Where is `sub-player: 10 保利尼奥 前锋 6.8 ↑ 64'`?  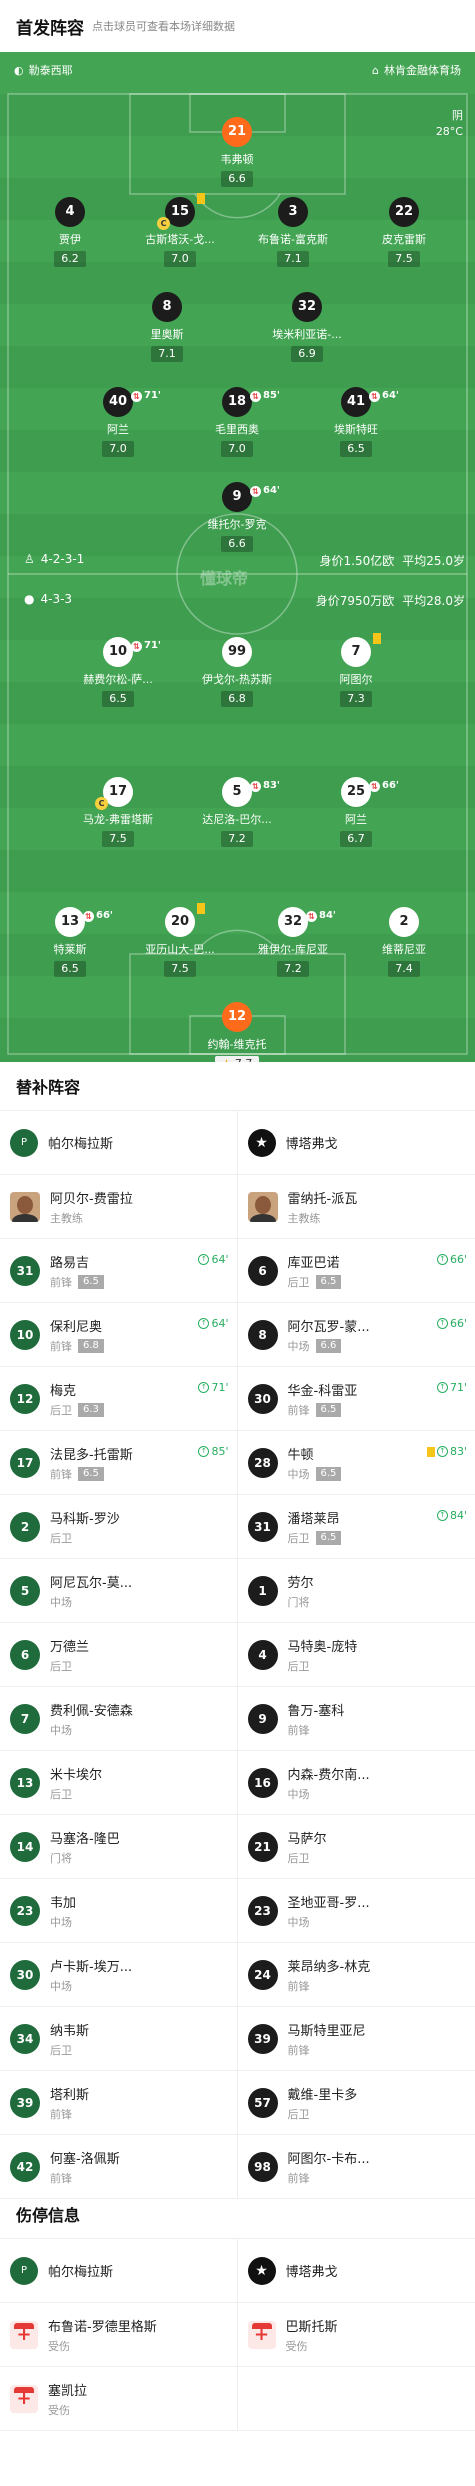 sub-player: 10 保利尼奥 前锋 6.8 ↑ 64' is located at coordinates (119, 1335).